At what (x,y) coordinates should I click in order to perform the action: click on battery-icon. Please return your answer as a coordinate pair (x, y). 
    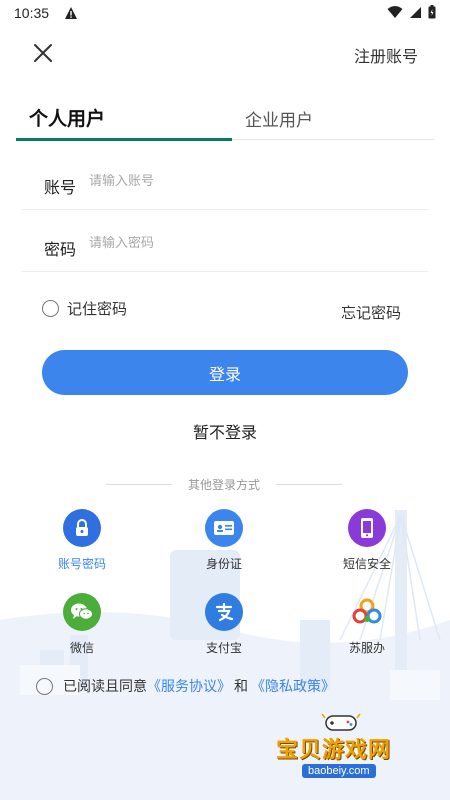
    Looking at the image, I should click on (432, 12).